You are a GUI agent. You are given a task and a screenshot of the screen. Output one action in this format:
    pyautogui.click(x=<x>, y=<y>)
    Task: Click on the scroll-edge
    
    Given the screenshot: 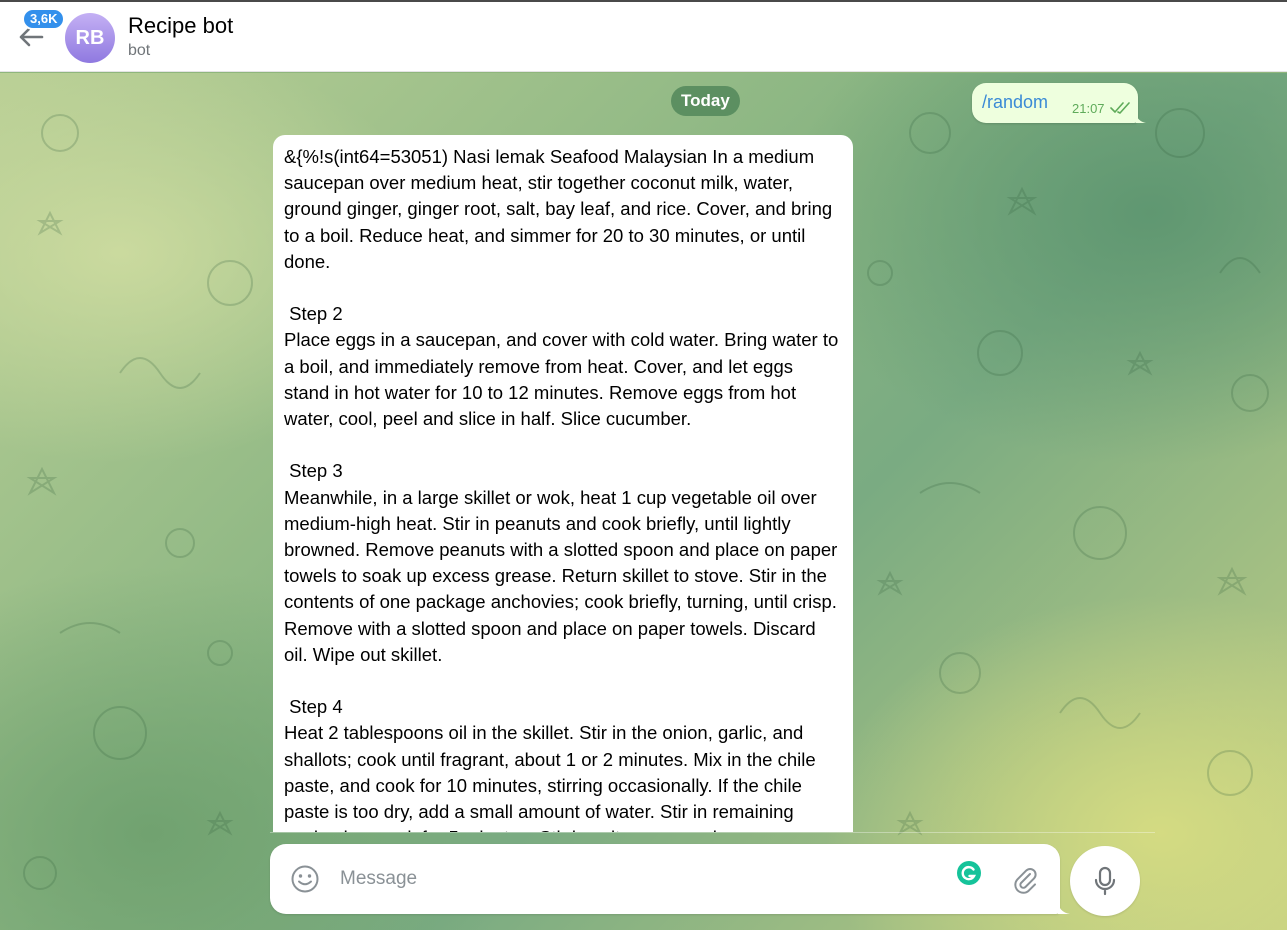 What is the action you would take?
    pyautogui.click(x=712, y=832)
    